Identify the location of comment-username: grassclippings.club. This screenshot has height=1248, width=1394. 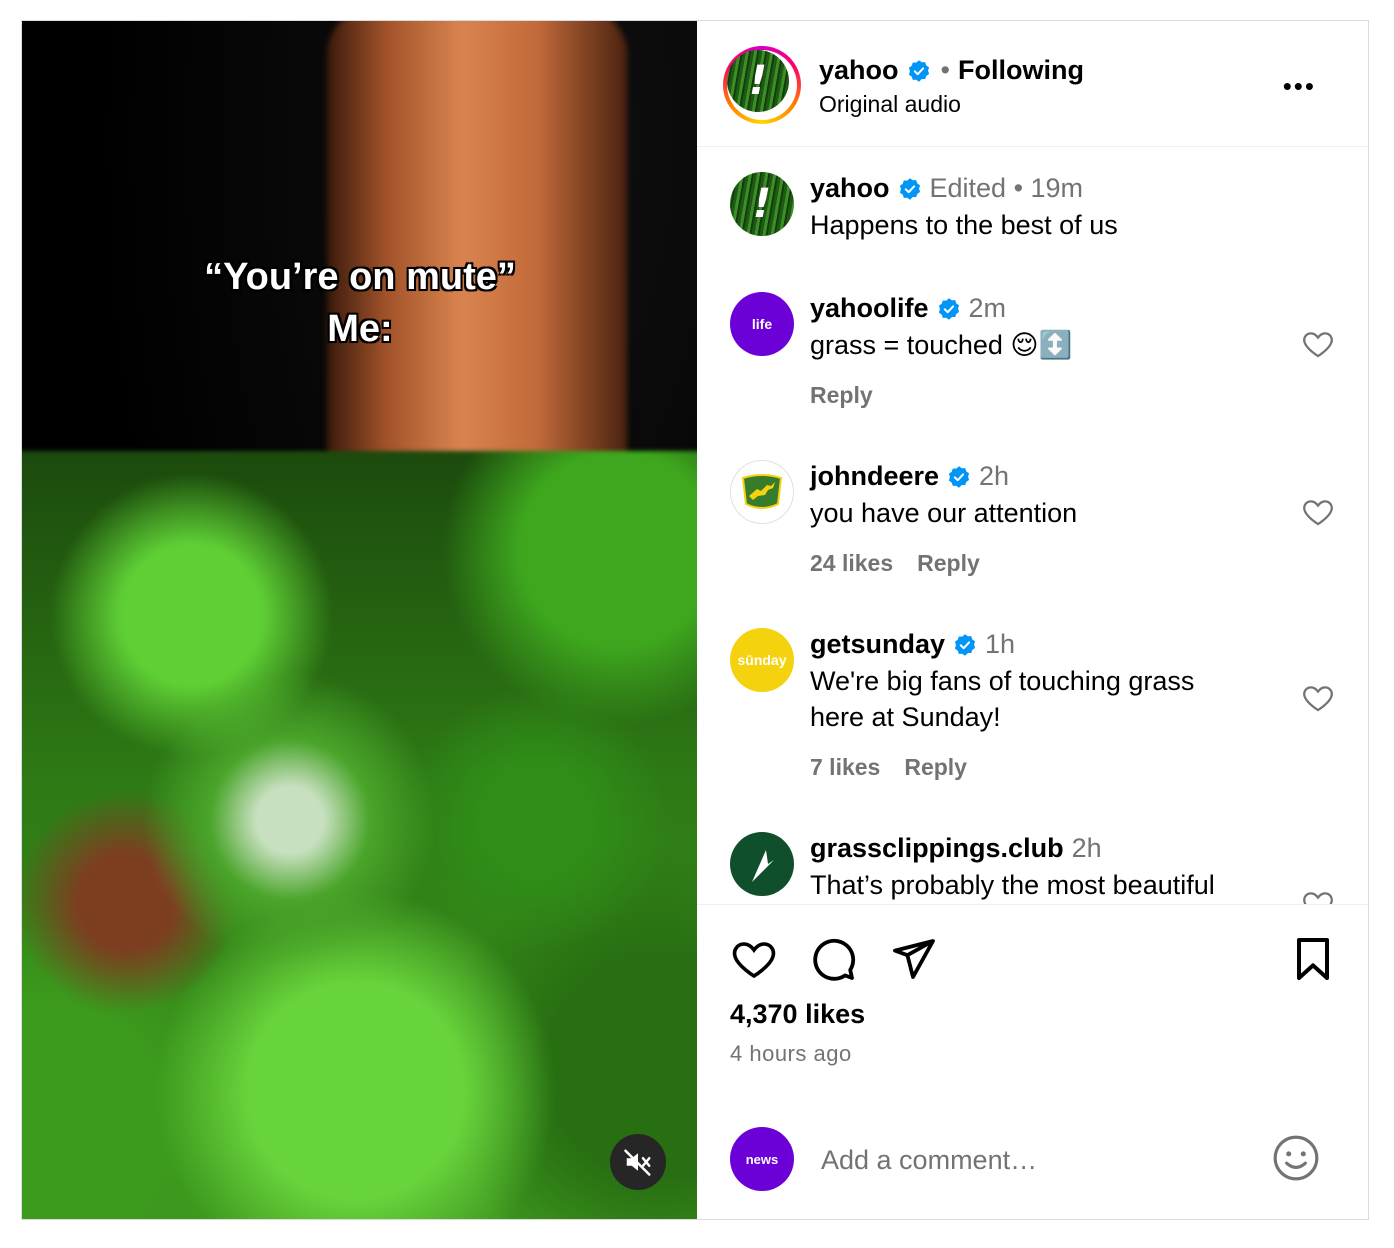
(937, 848).